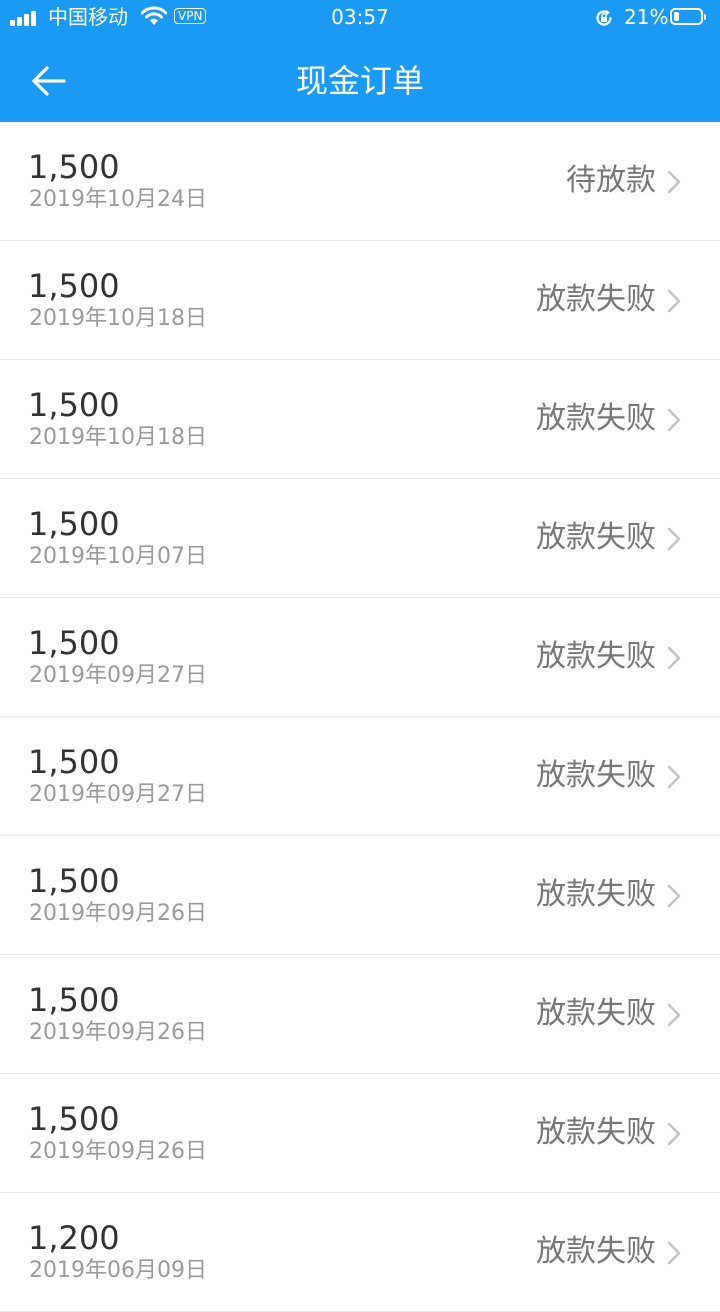  I want to click on app-header: 中国移动 VPN 03:57 21% 现金订单, so click(360, 61).